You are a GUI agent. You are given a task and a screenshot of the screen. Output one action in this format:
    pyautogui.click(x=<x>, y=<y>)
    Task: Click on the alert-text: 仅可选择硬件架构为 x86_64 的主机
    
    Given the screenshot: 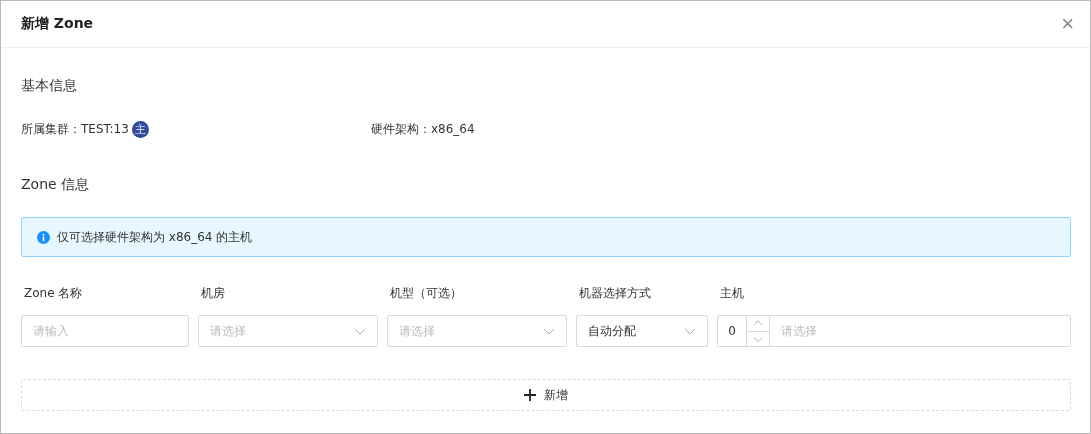 What is the action you would take?
    pyautogui.click(x=155, y=237)
    